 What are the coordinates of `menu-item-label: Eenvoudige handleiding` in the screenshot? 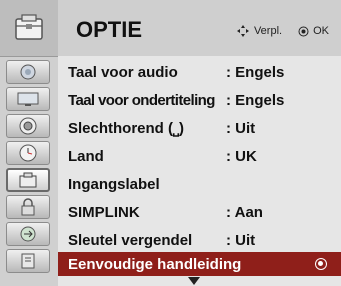 It's located at (155, 264).